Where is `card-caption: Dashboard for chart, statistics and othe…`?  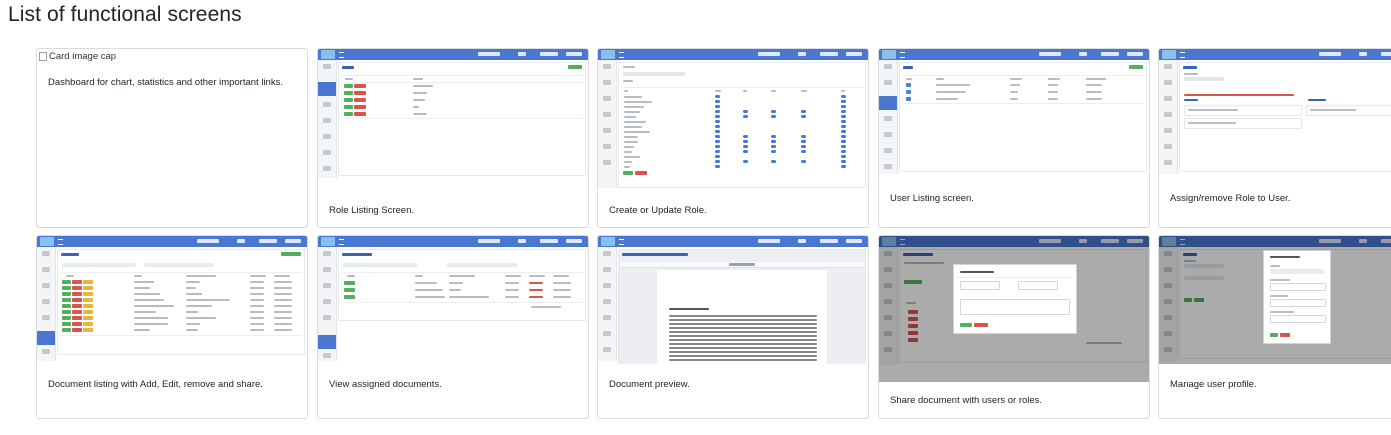 card-caption: Dashboard for chart, statistics and othe… is located at coordinates (165, 82).